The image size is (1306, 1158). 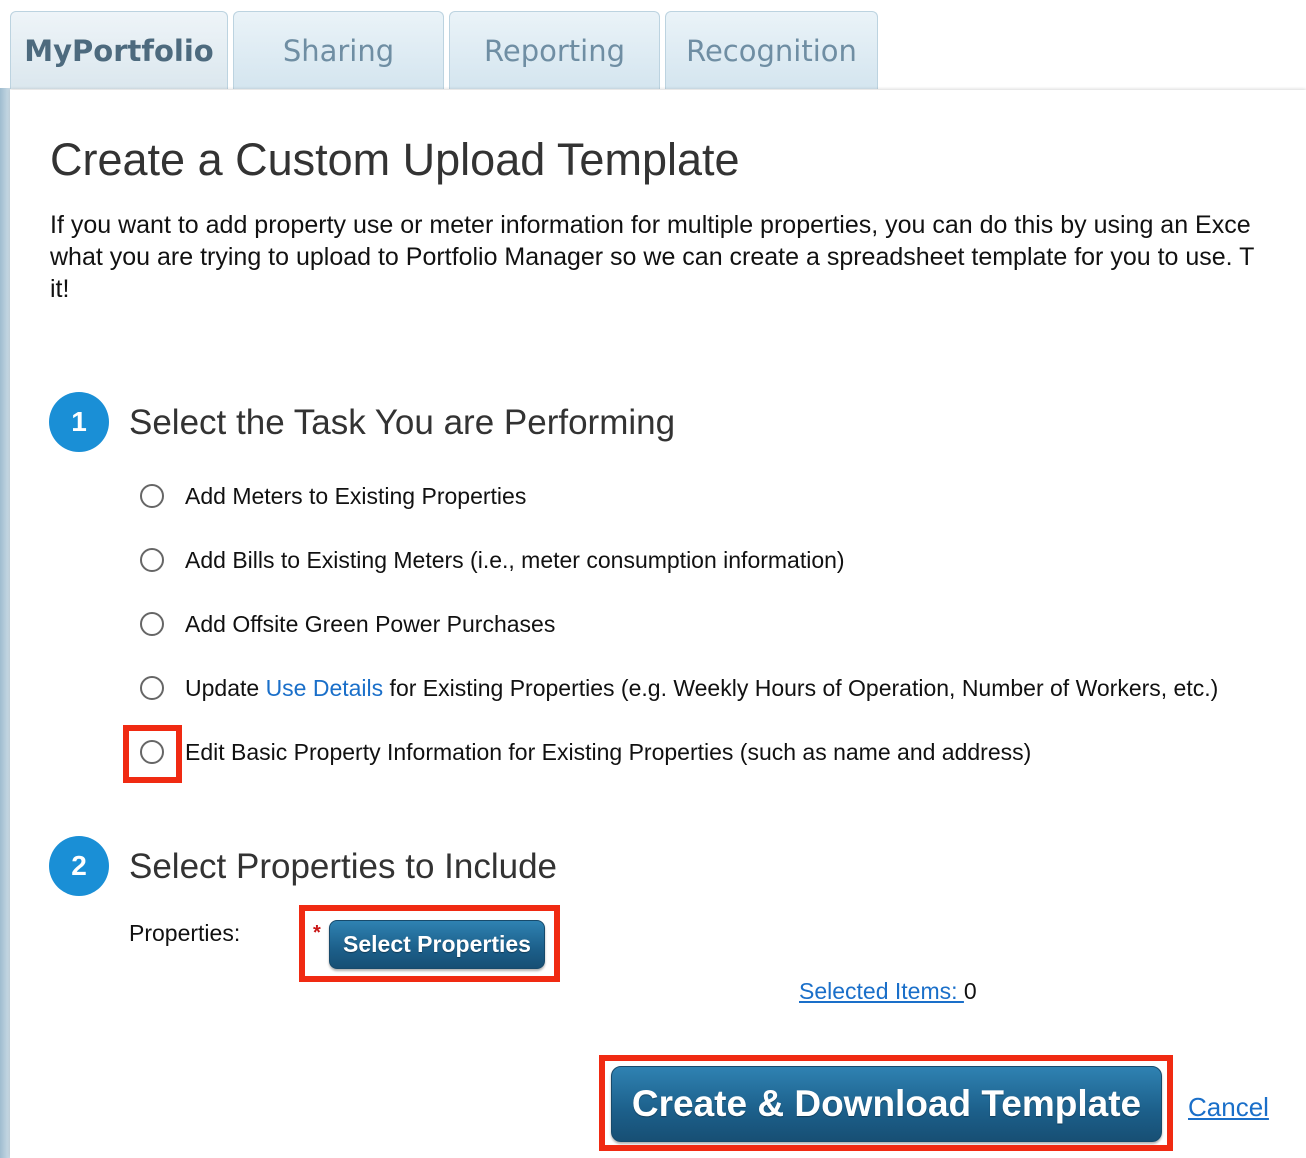 What do you see at coordinates (79, 866) in the screenshot?
I see `step-2-badge: 2` at bounding box center [79, 866].